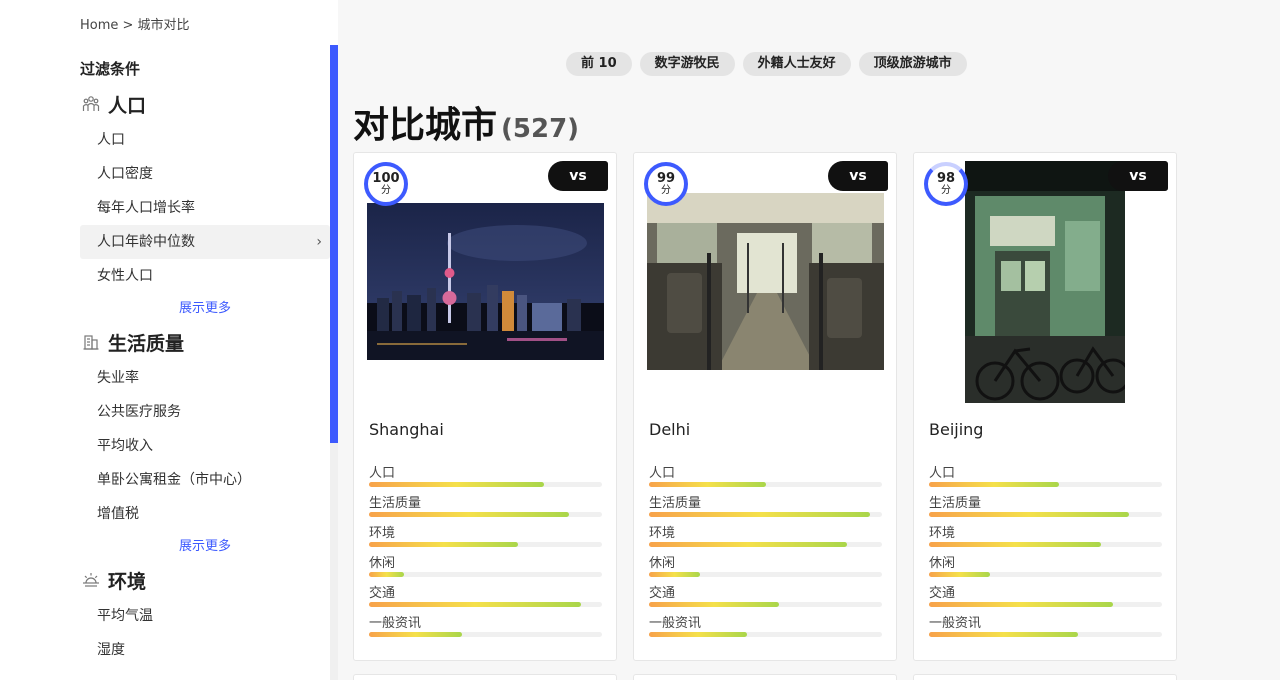  What do you see at coordinates (91, 342) in the screenshot?
I see `building-icon` at bounding box center [91, 342].